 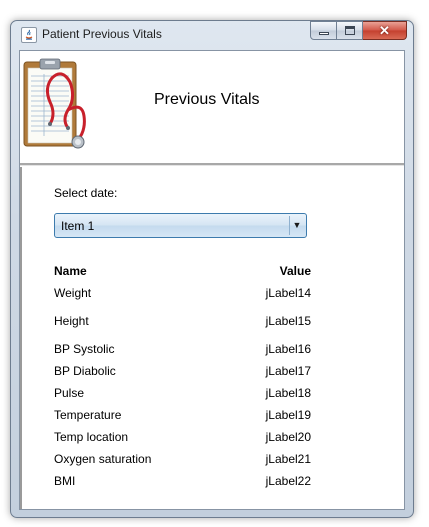 I want to click on close-icon: ✕, so click(x=384, y=30).